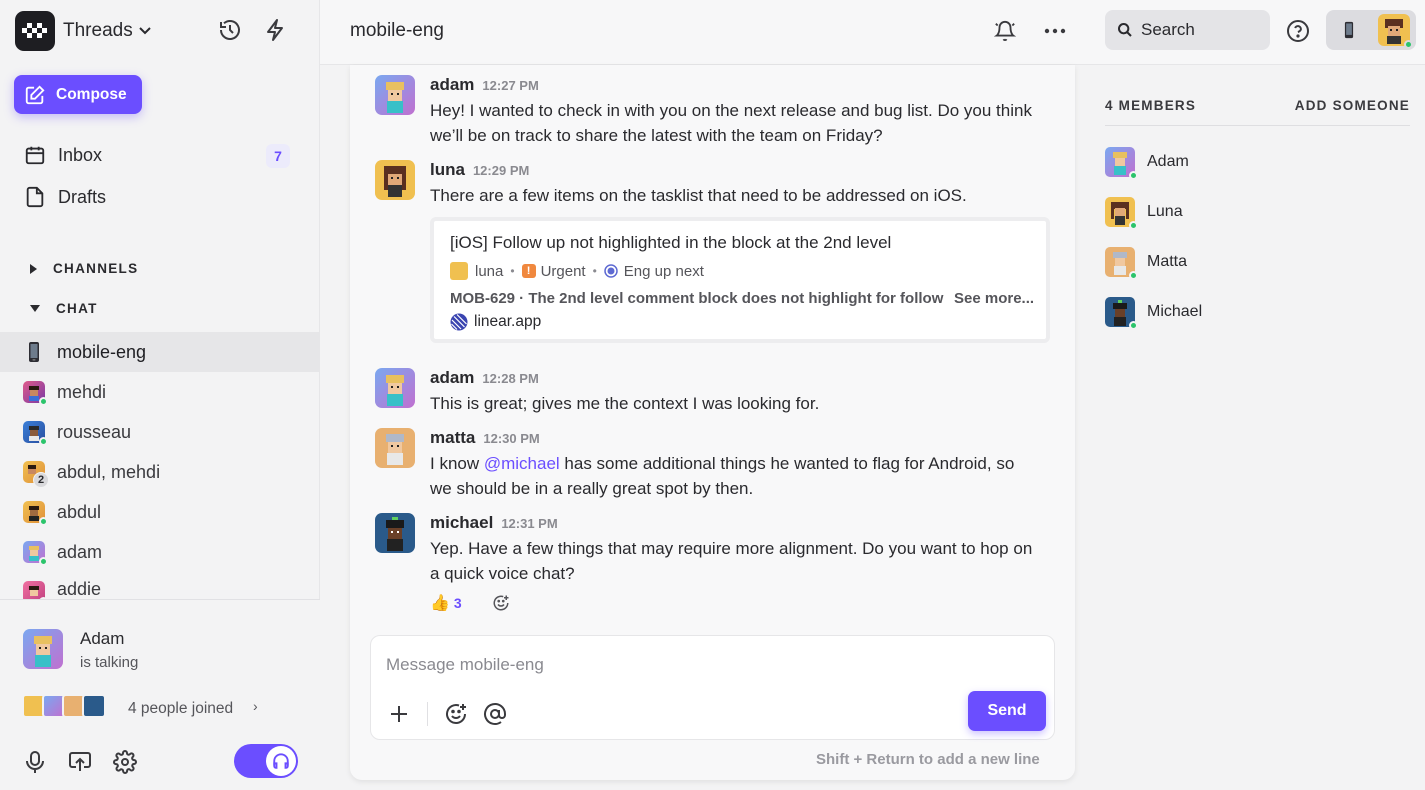  Describe the element at coordinates (230, 30) in the screenshot. I see `history-icon` at that location.